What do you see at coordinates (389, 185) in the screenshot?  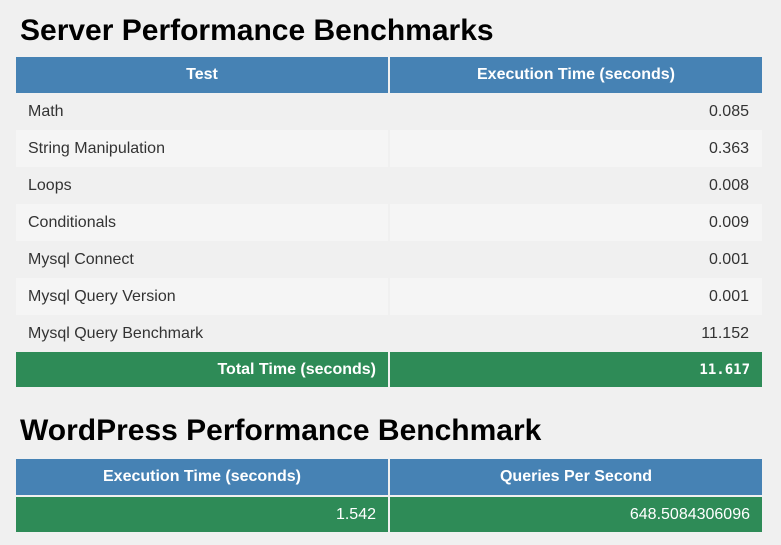 I see `table-row: Loops 0.008` at bounding box center [389, 185].